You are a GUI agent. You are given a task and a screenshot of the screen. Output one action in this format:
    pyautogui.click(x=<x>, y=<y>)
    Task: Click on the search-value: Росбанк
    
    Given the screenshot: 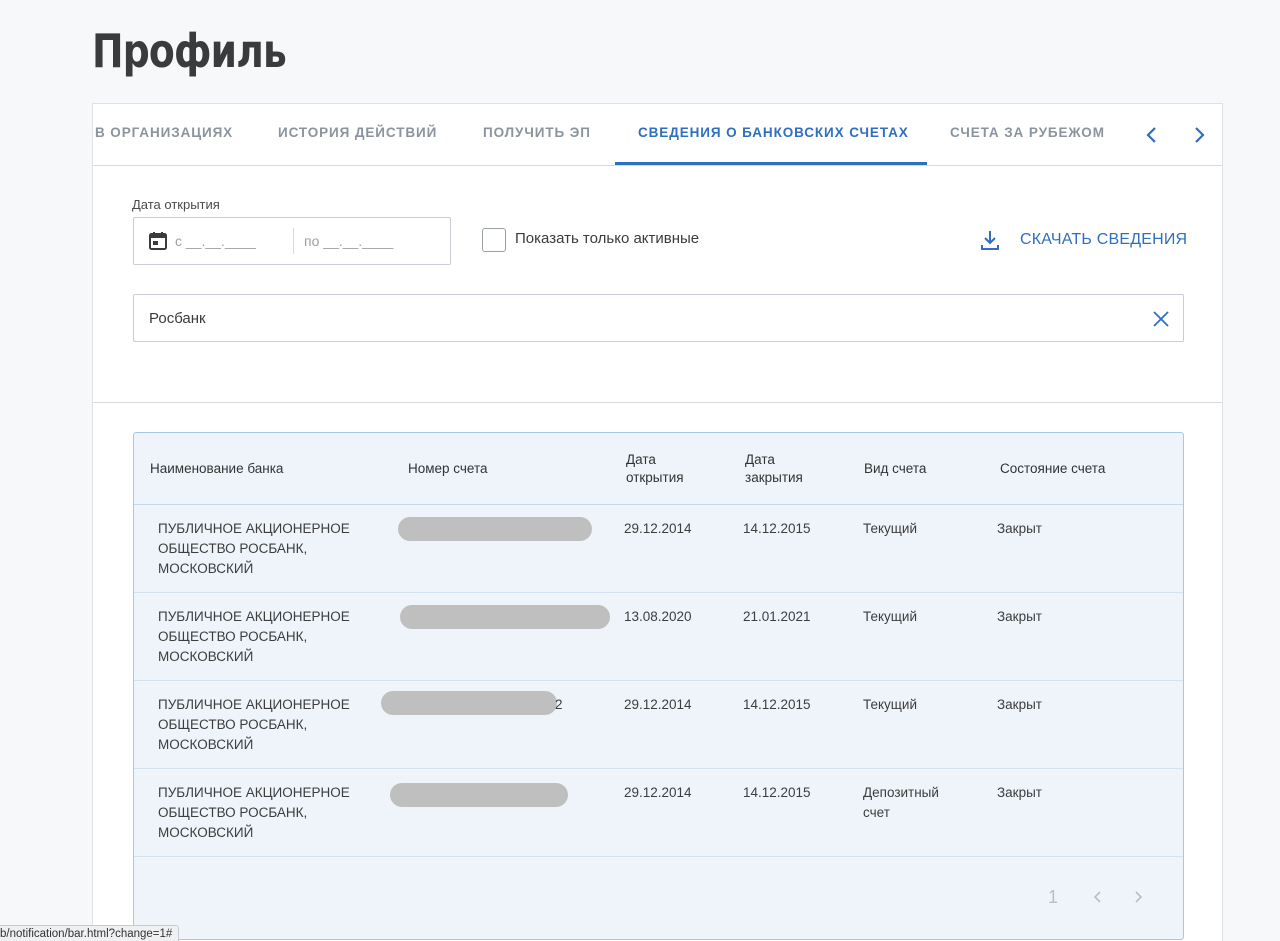 What is the action you would take?
    pyautogui.click(x=177, y=318)
    